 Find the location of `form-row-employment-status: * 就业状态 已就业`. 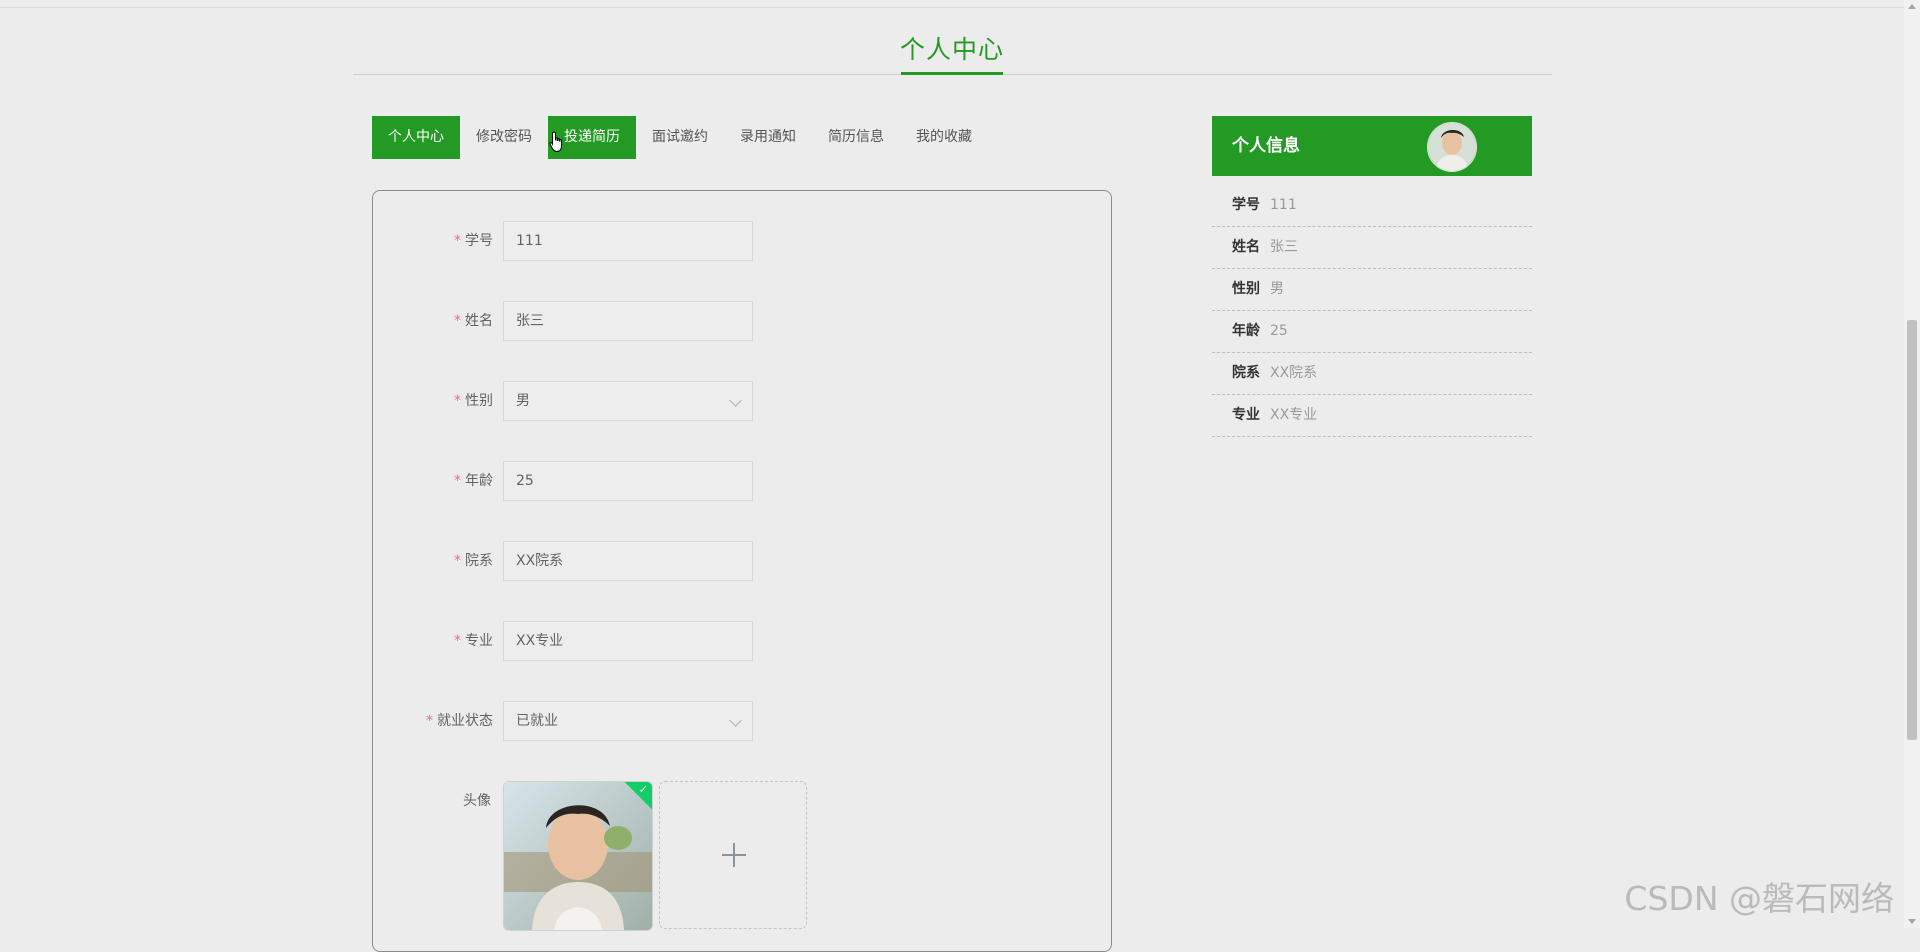

form-row-employment-status: * 就业状态 已就业 is located at coordinates (742, 721).